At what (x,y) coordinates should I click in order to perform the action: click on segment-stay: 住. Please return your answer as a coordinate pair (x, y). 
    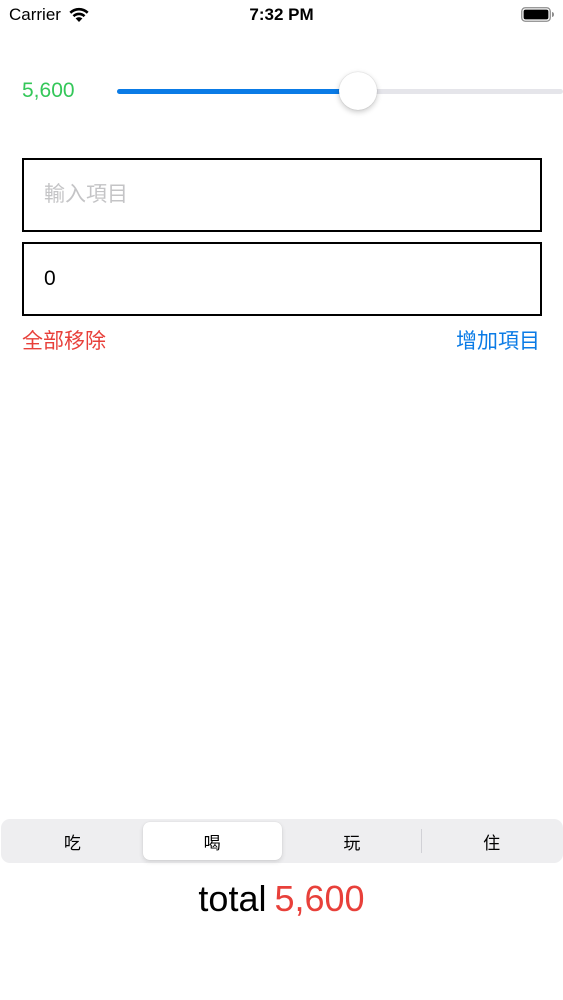
    Looking at the image, I should click on (491, 841).